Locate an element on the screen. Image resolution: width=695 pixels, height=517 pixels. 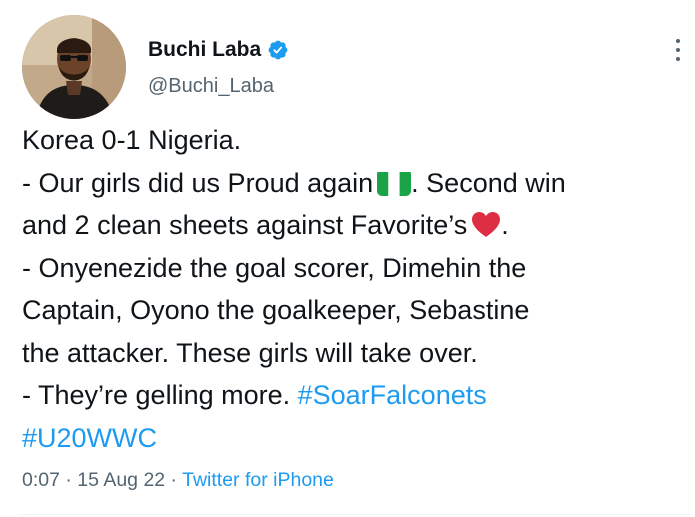
author-name-row: Buchi Laba is located at coordinates (218, 50).